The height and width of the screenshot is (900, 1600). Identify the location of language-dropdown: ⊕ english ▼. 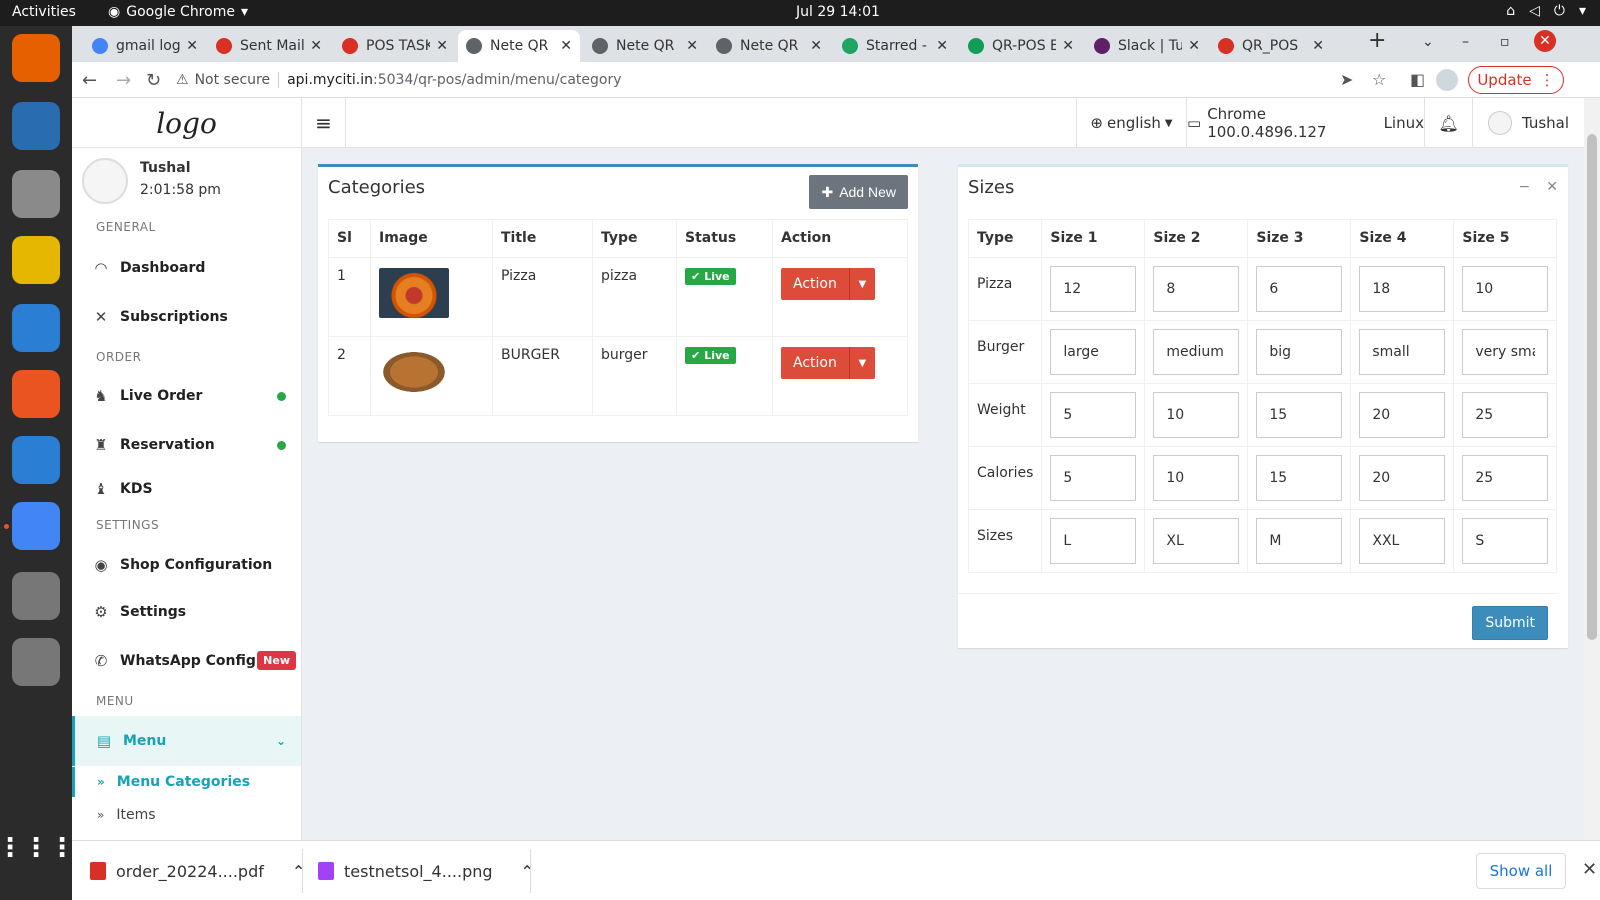
(1131, 123).